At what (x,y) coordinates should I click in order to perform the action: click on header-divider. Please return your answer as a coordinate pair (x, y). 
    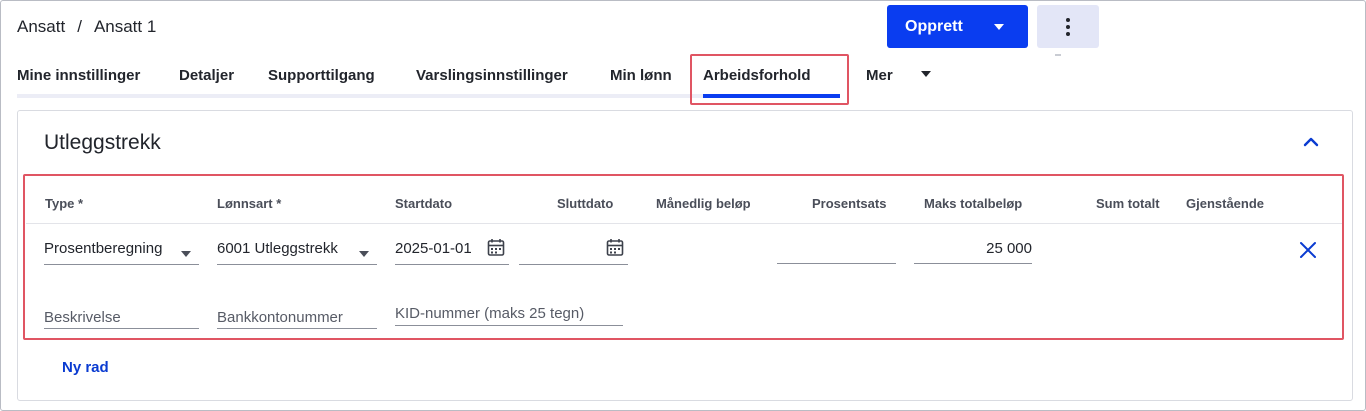
    Looking at the image, I should click on (684, 223).